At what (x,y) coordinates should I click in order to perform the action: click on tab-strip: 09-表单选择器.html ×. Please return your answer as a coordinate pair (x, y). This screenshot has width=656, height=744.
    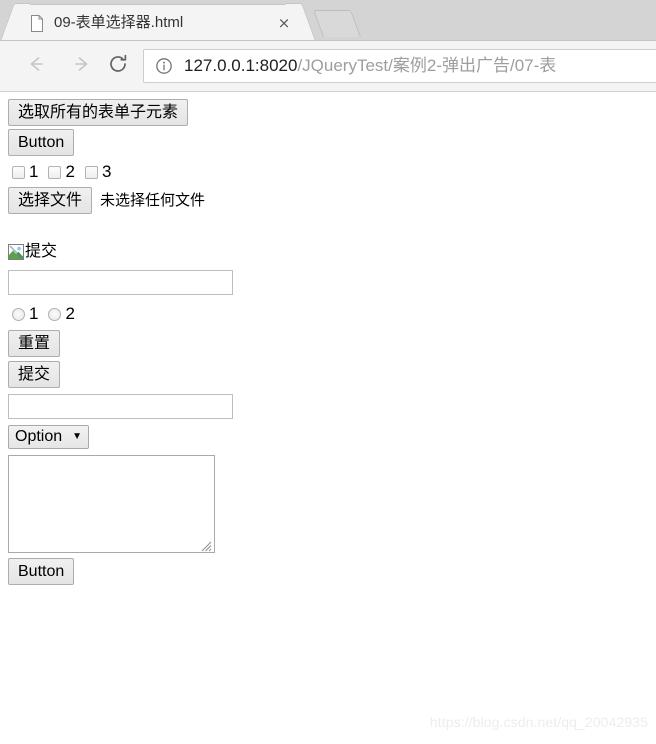
    Looking at the image, I should click on (328, 20).